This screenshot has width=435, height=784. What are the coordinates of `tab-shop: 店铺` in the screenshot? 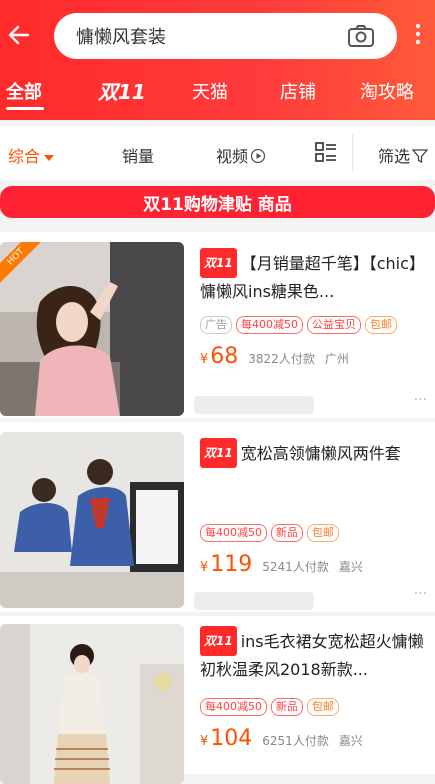 It's located at (298, 91).